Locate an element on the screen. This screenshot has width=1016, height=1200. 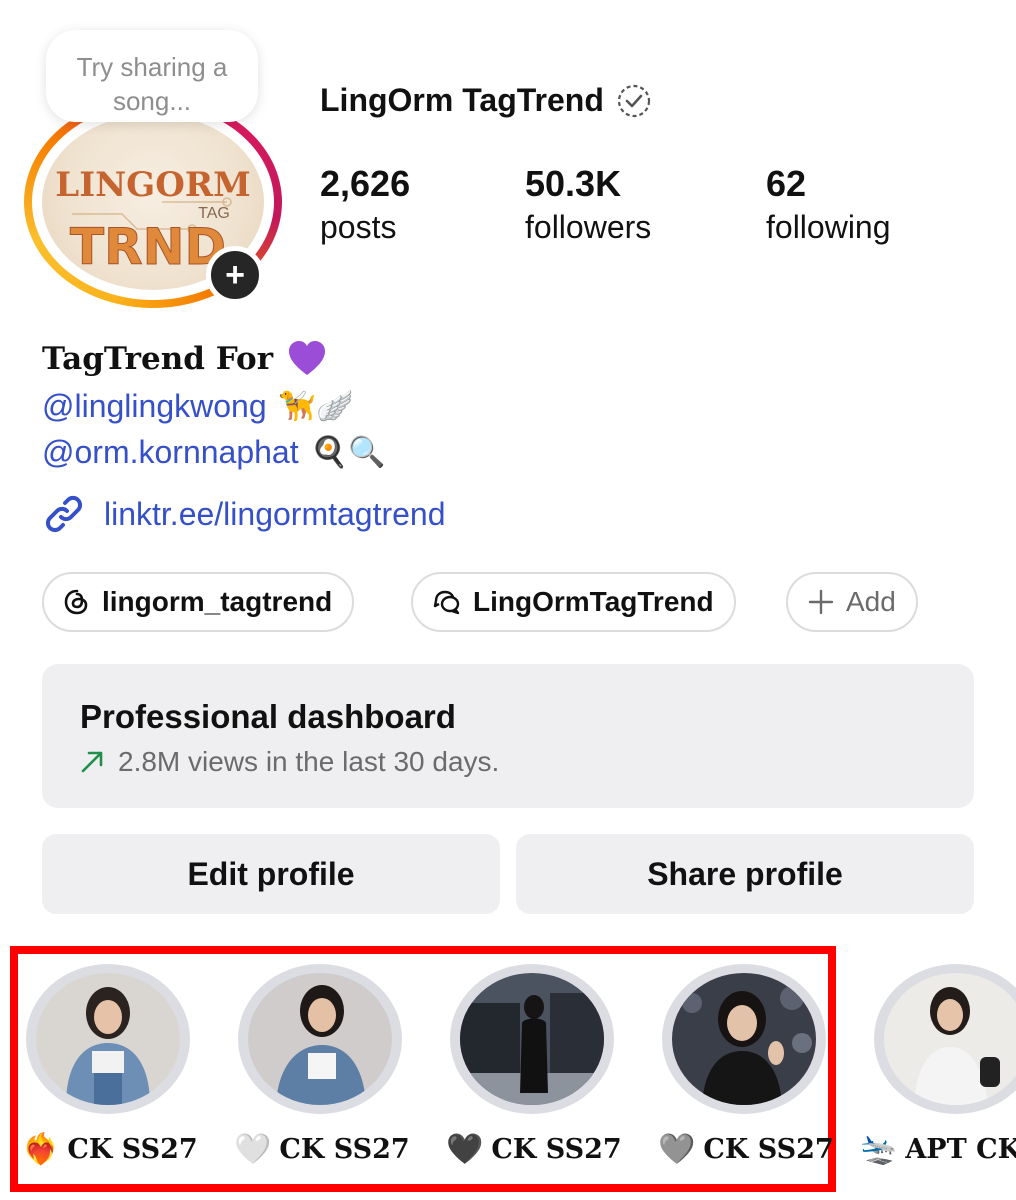
stat-posts-label: posts is located at coordinates (358, 227).